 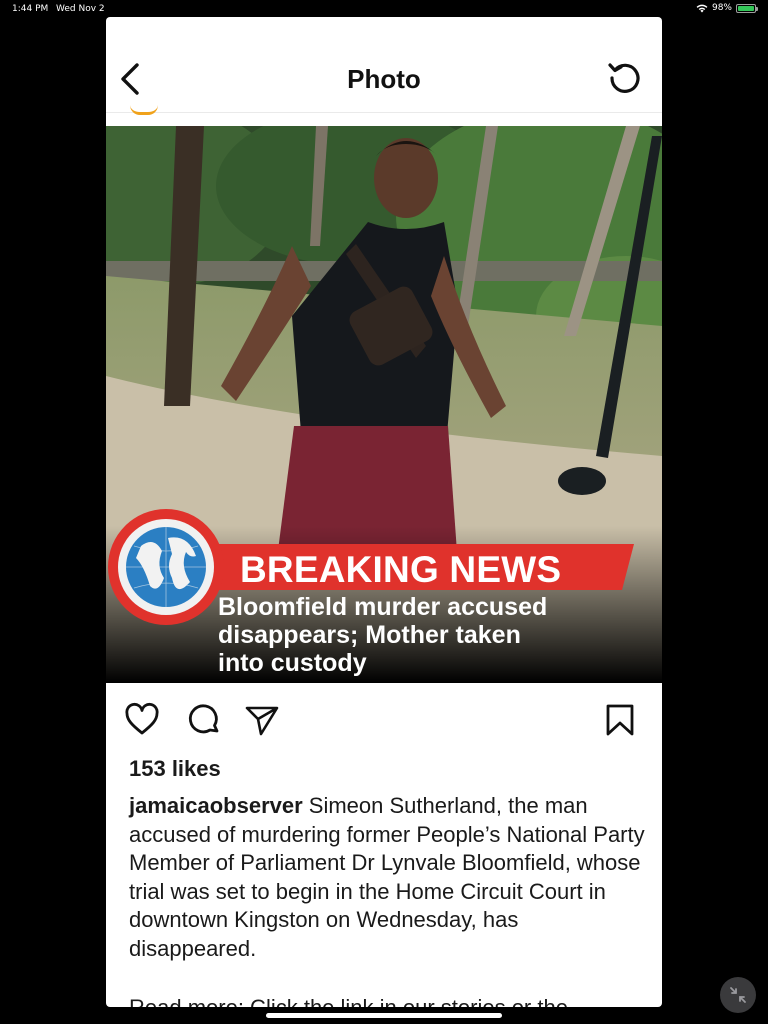 I want to click on headline-line: into custody, so click(x=292, y=663).